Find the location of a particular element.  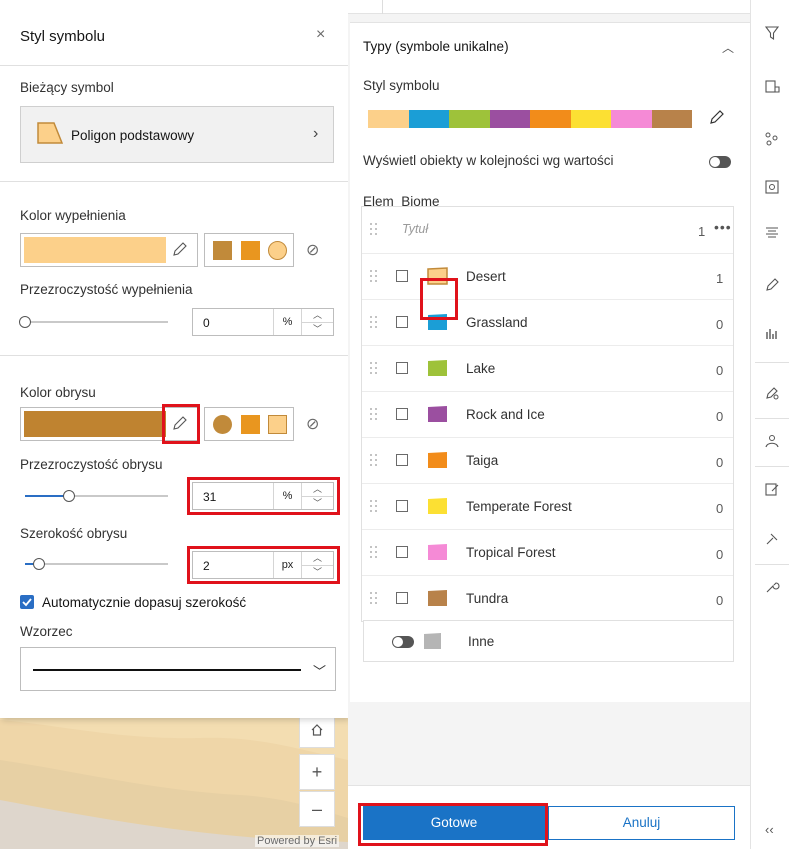

popups-icon is located at coordinates (771, 187).